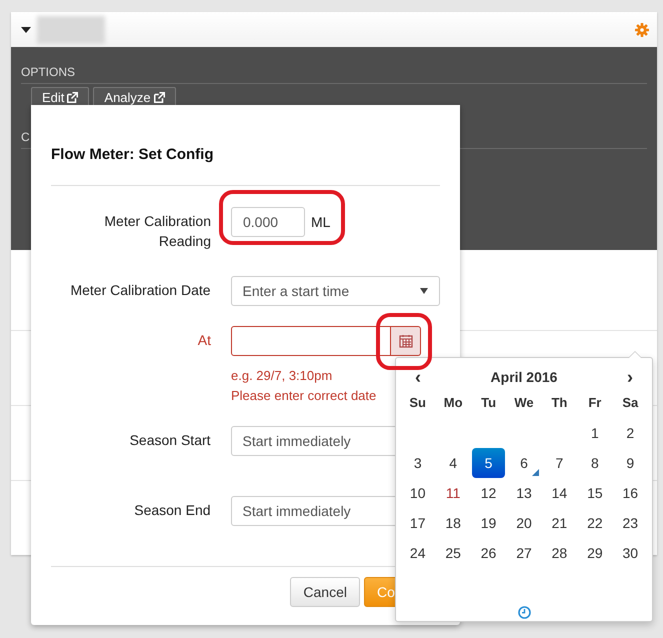 The width and height of the screenshot is (663, 638). I want to click on calendar-day: 21, so click(559, 523).